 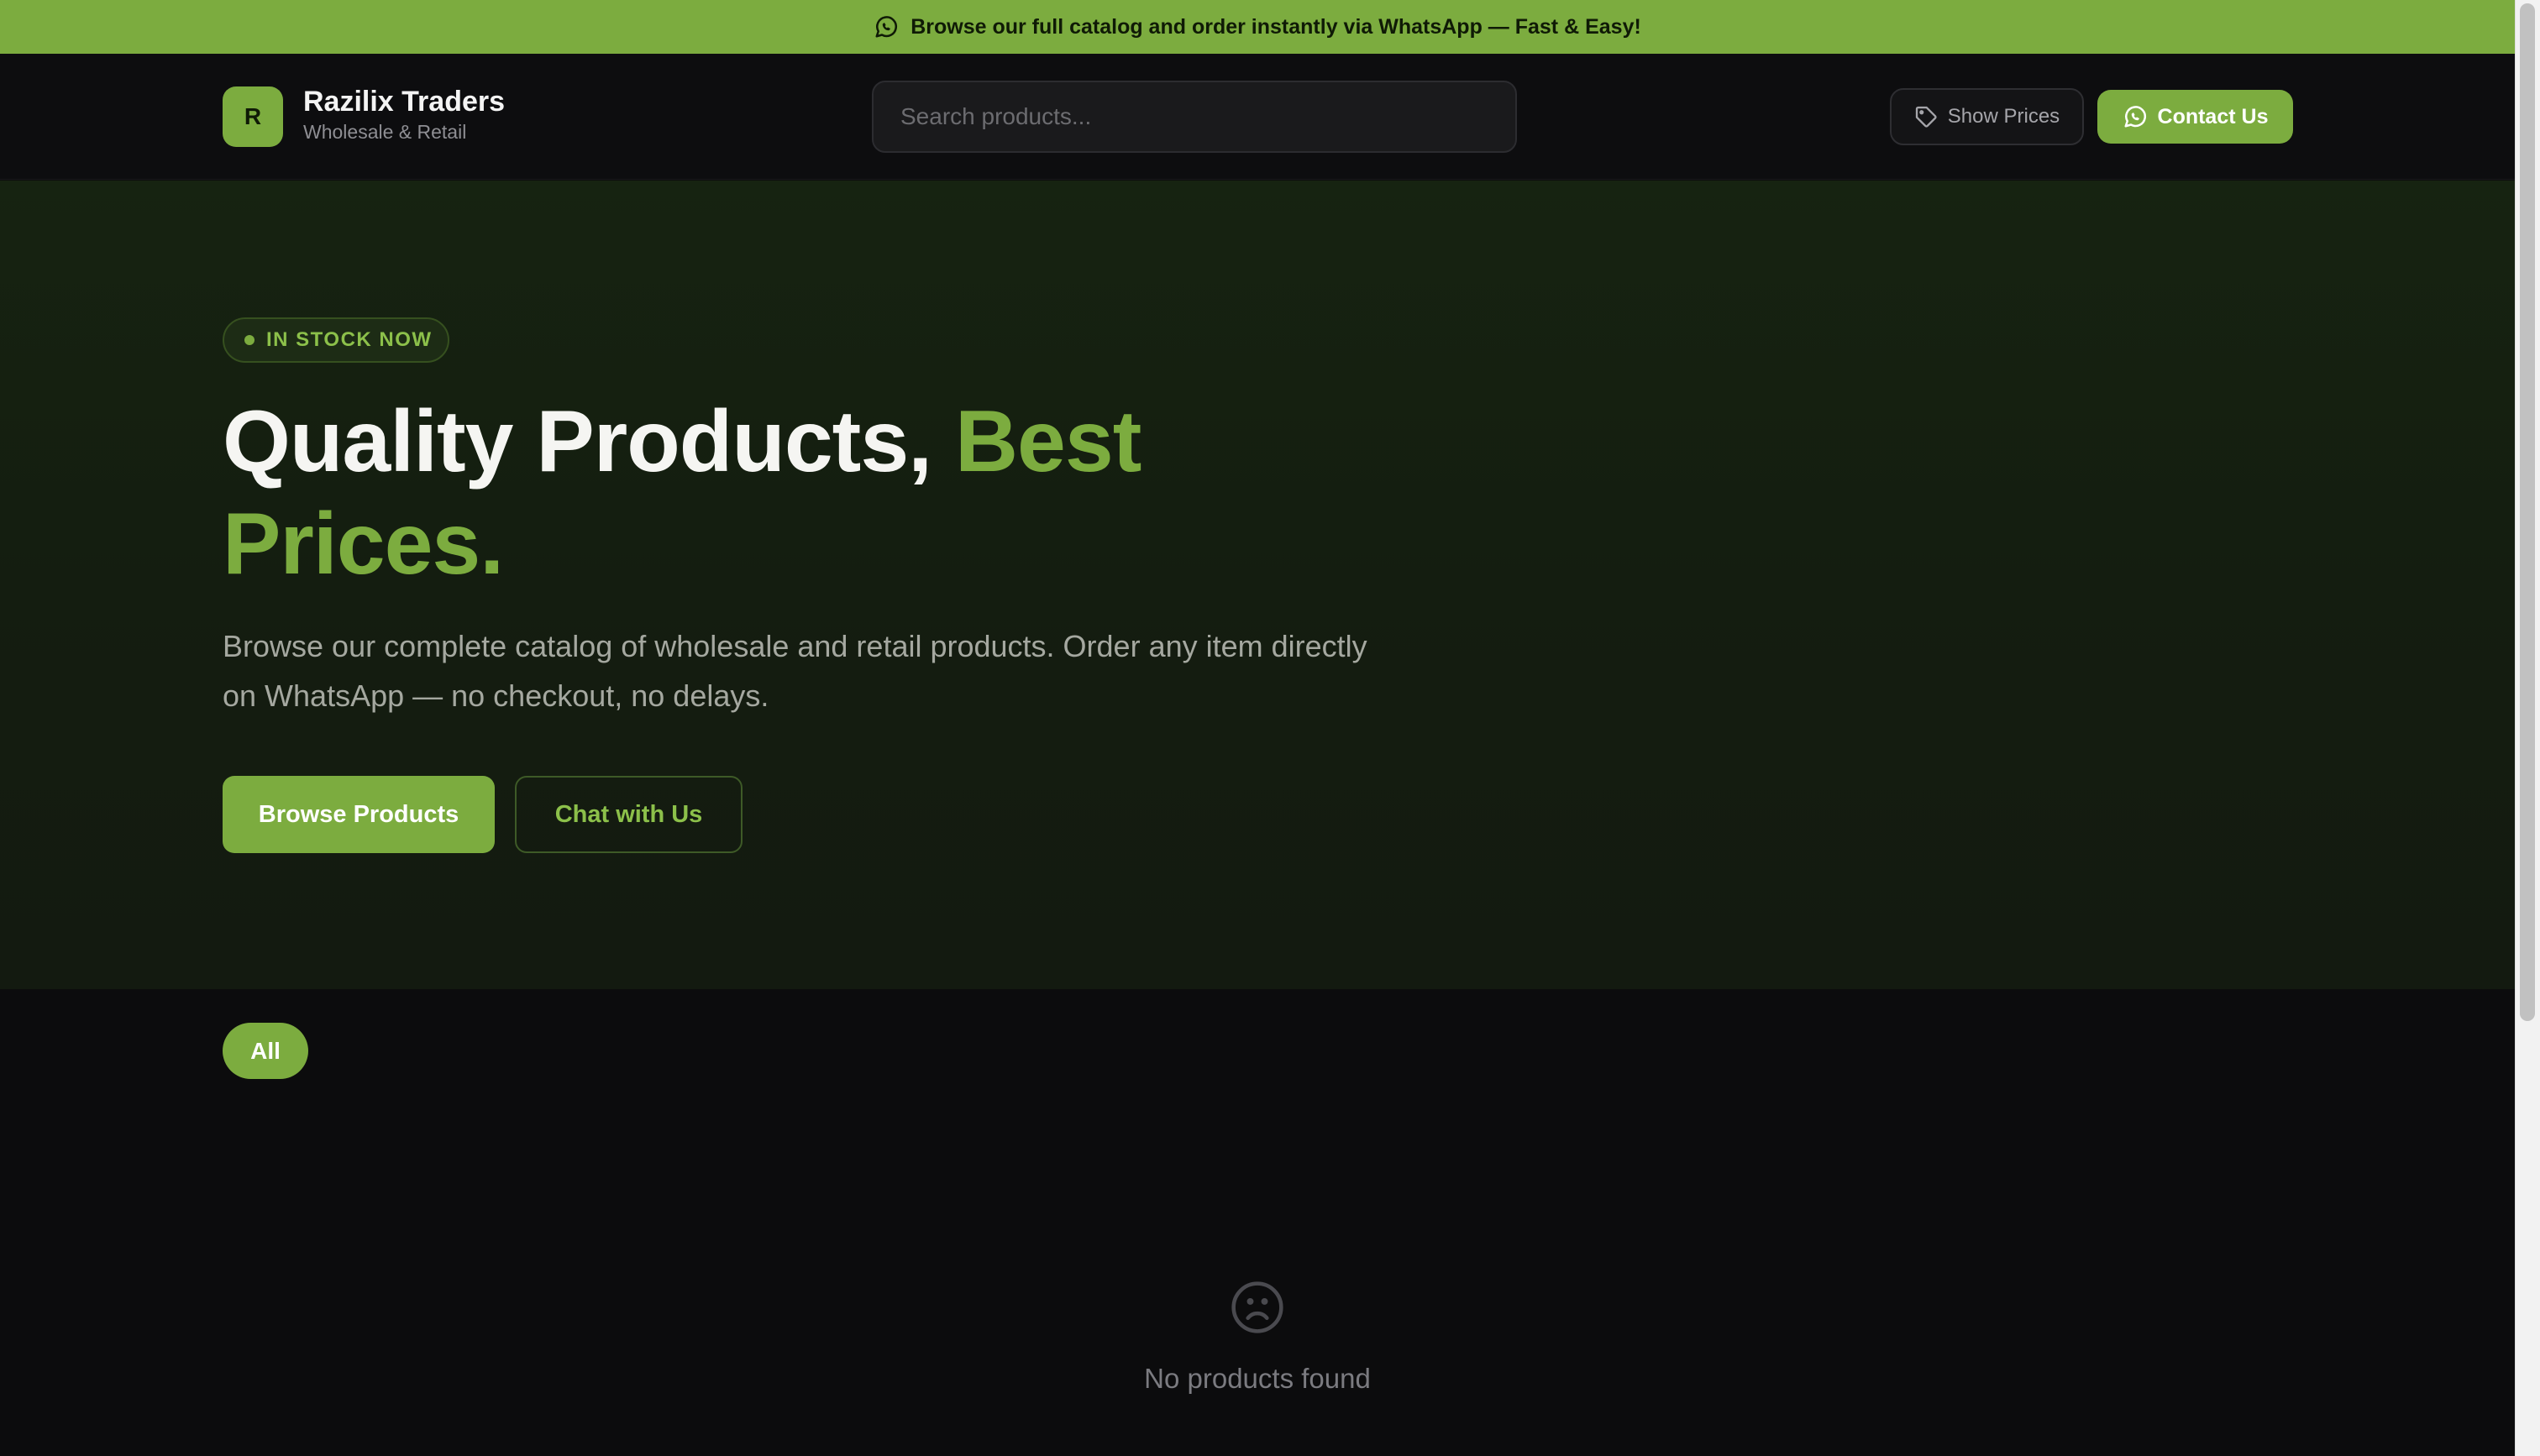 I want to click on scrollbar-thumb, so click(x=2527, y=512).